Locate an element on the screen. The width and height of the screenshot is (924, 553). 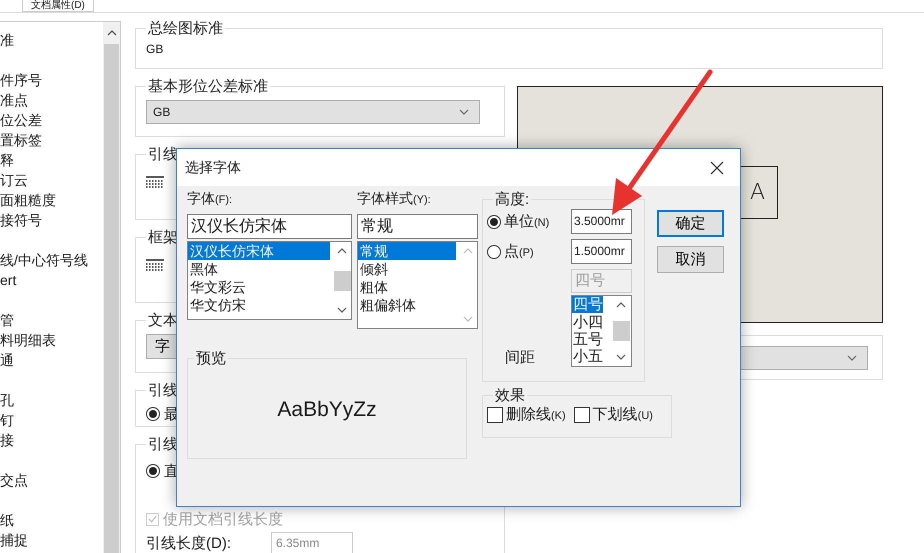
standard-value: GB is located at coordinates (155, 48).